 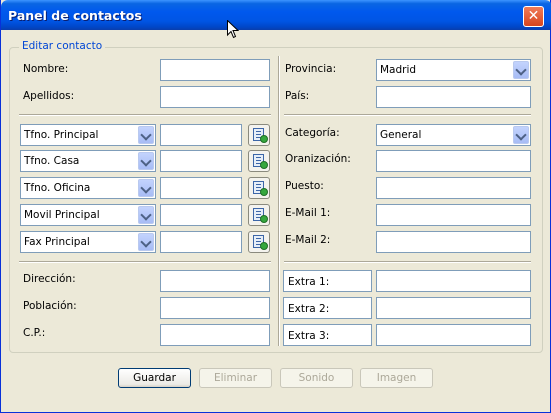 I want to click on nombre-input, so click(x=215, y=70).